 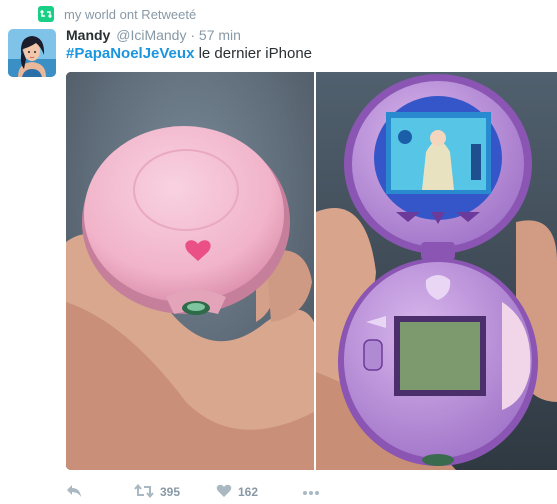 I want to click on tweet-body: le dernier iPhone, so click(x=253, y=53).